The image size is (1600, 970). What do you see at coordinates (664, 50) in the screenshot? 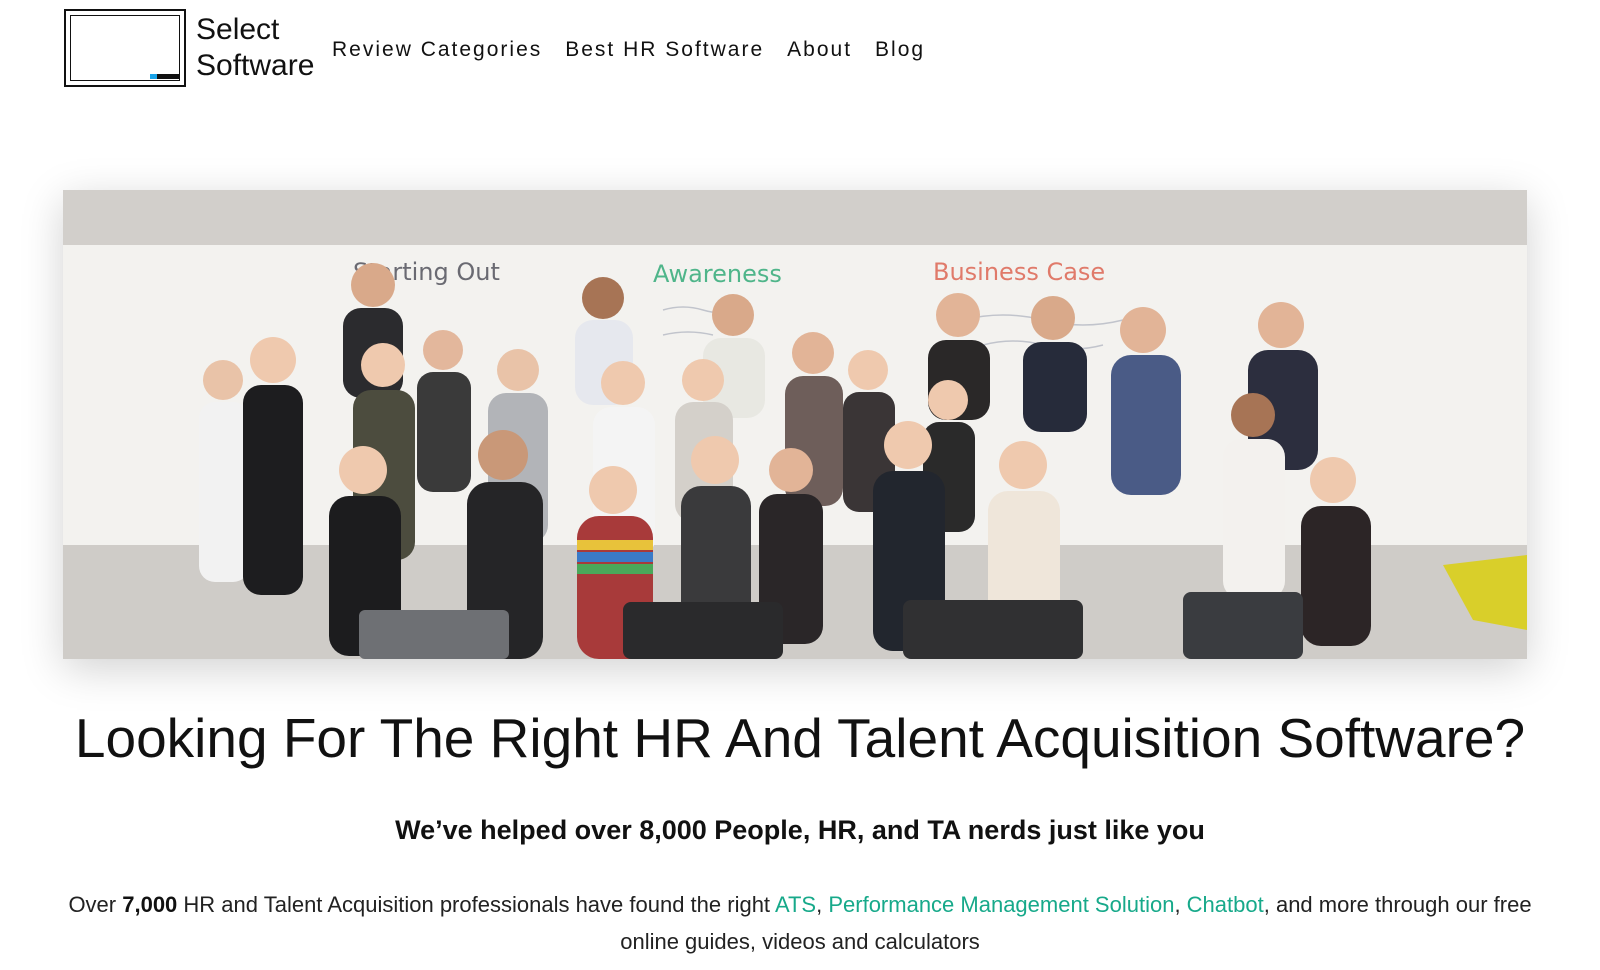
I see `nav-best-hr-software: Best HR Software` at bounding box center [664, 50].